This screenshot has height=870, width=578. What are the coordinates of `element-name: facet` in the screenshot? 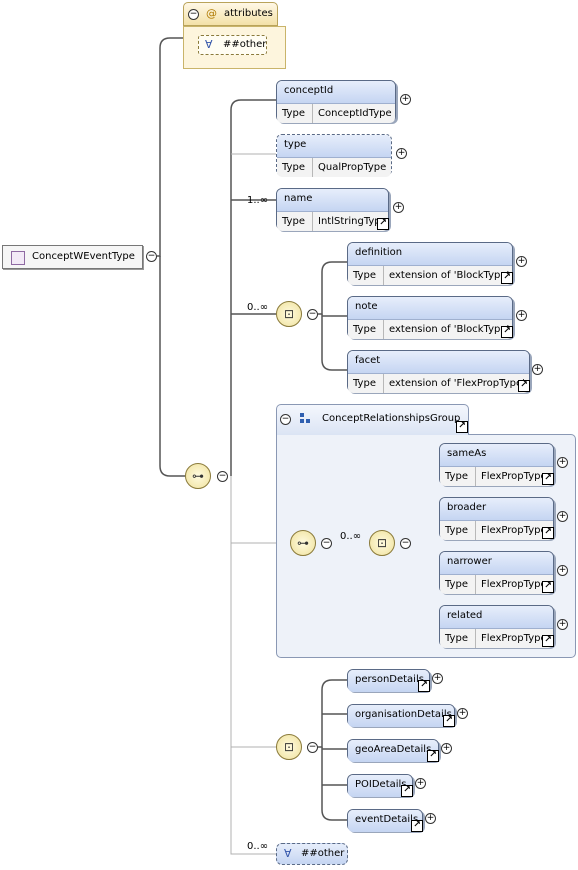 It's located at (438, 362).